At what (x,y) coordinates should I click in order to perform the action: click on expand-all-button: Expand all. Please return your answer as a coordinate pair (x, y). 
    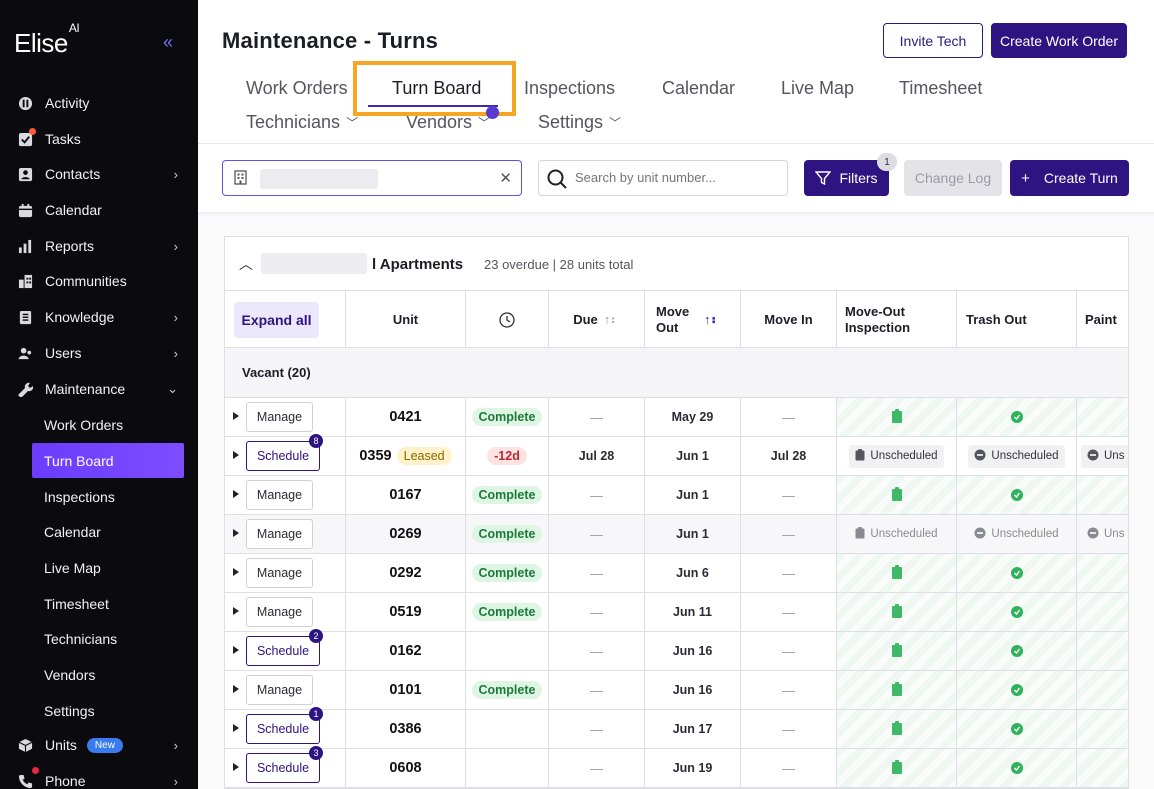
    Looking at the image, I should click on (276, 320).